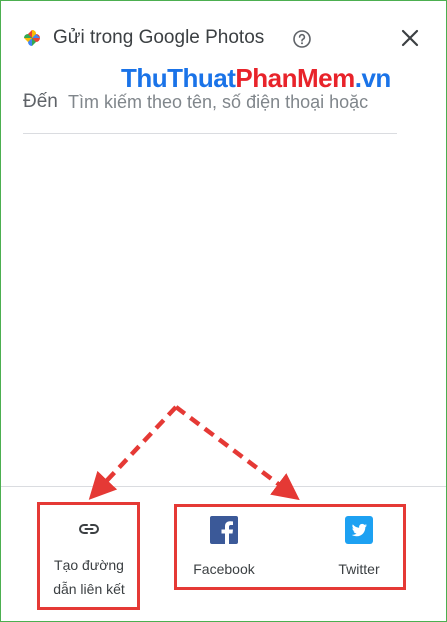 The height and width of the screenshot is (622, 447). Describe the element at coordinates (290, 547) in the screenshot. I see `annotation-box-social` at that location.